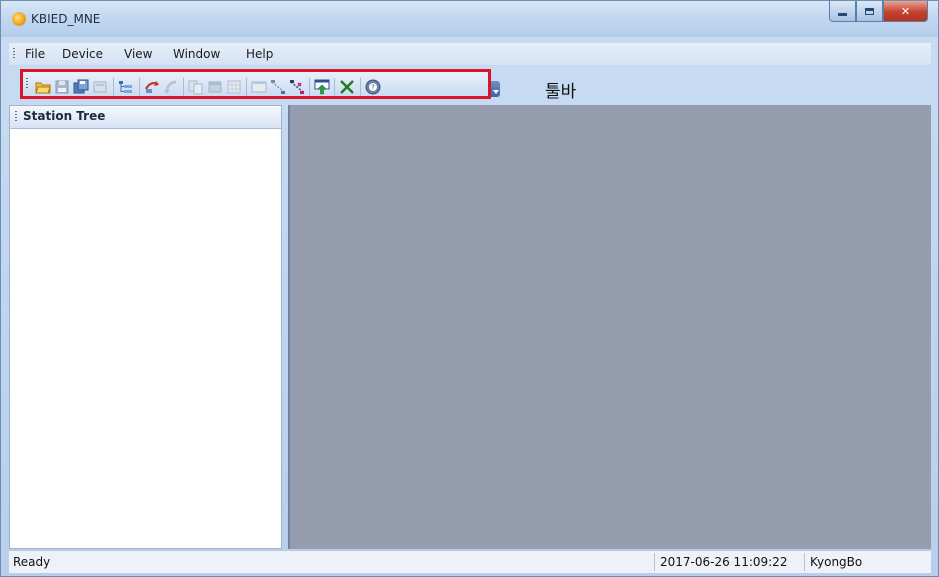 The image size is (939, 577). I want to click on close-button: ✕, so click(905, 11).